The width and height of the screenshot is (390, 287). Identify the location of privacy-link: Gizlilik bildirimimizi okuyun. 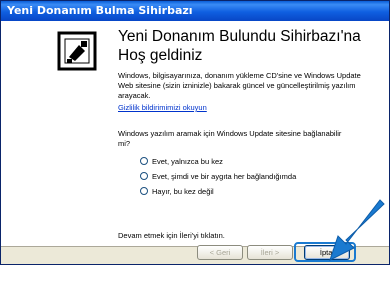
(162, 107).